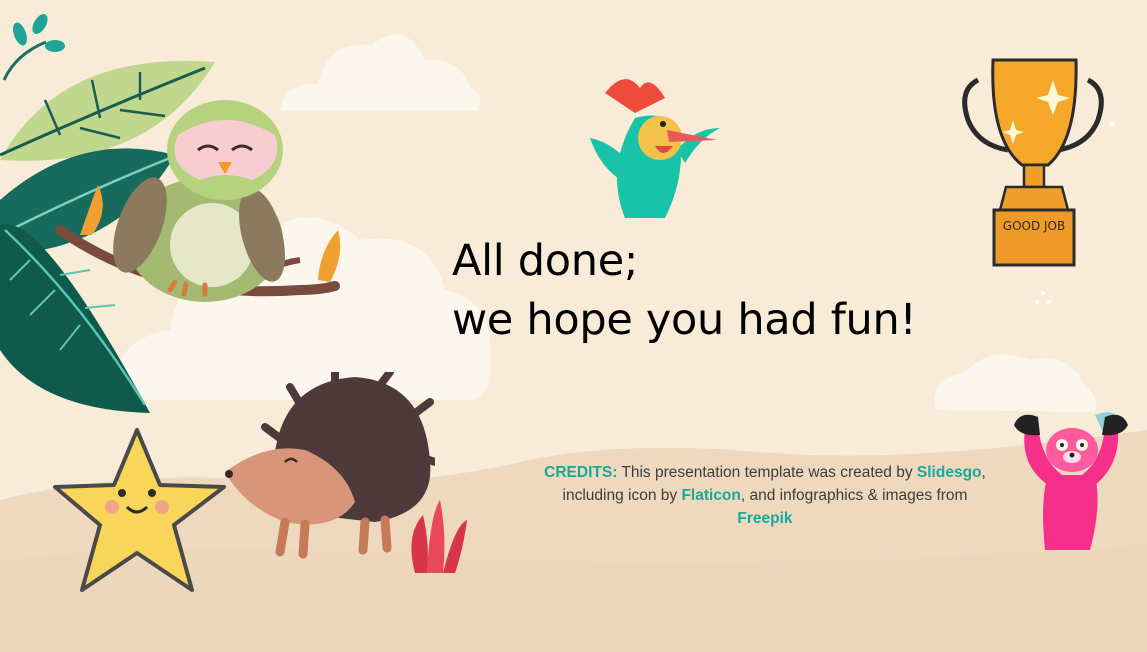 This screenshot has width=1147, height=652. Describe the element at coordinates (684, 320) in the screenshot. I see `title-line-2: we hope you had fun!` at that location.